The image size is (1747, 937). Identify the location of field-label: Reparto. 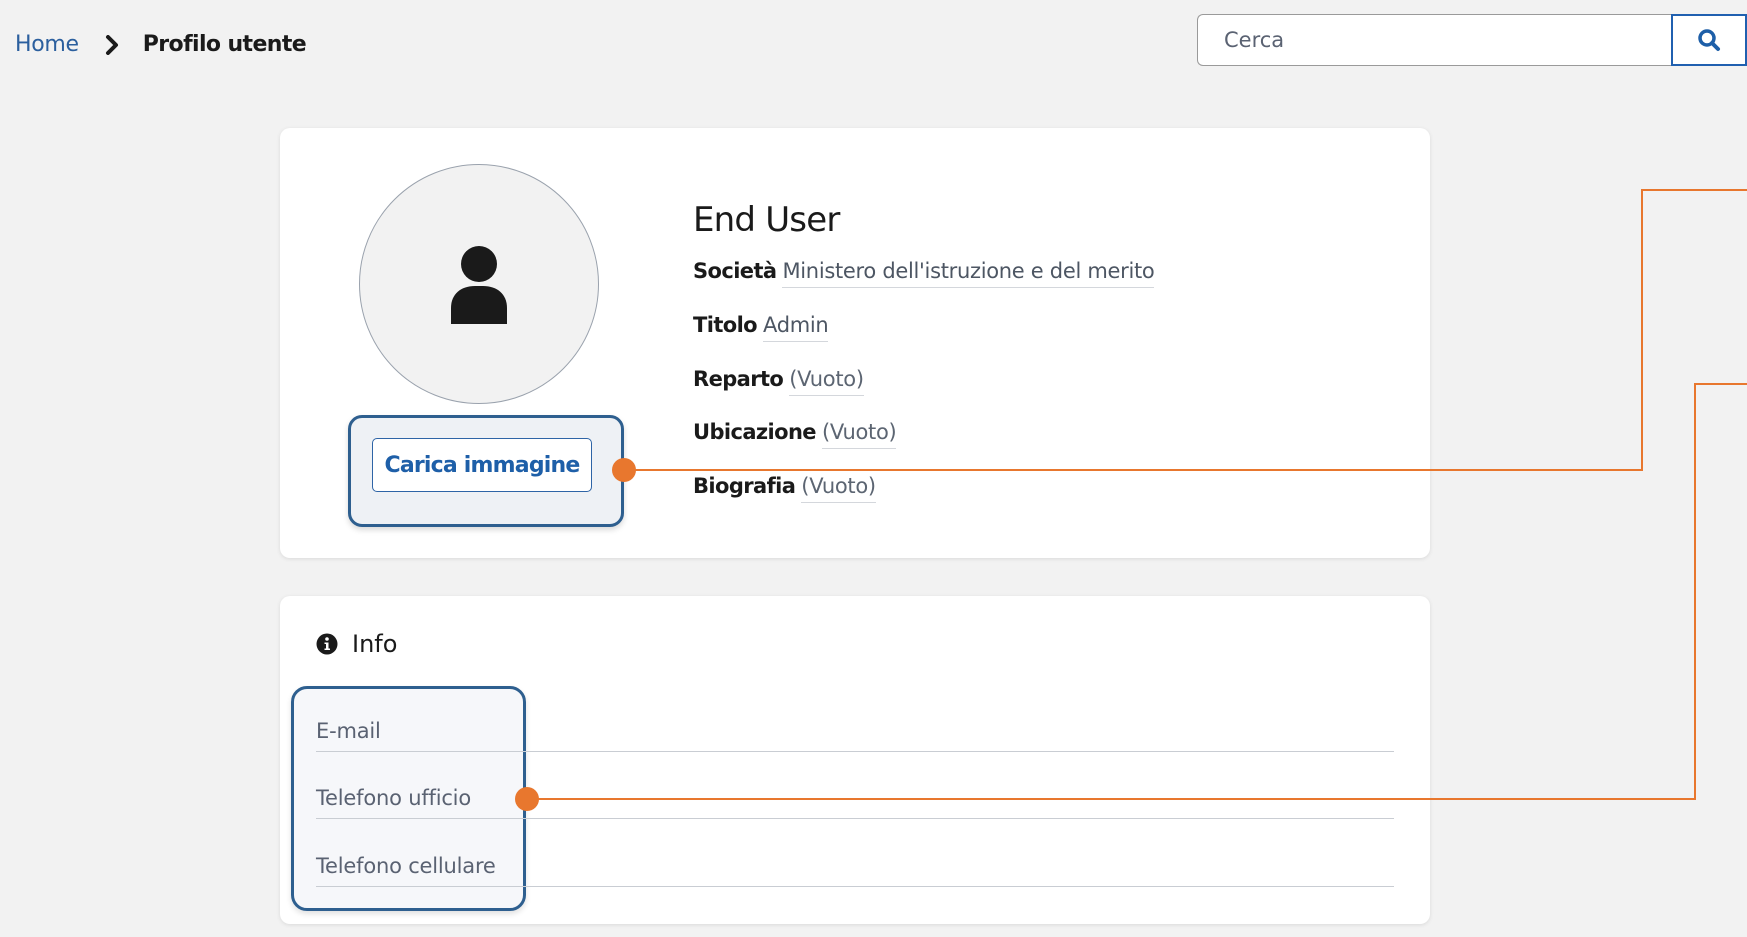
(738, 379).